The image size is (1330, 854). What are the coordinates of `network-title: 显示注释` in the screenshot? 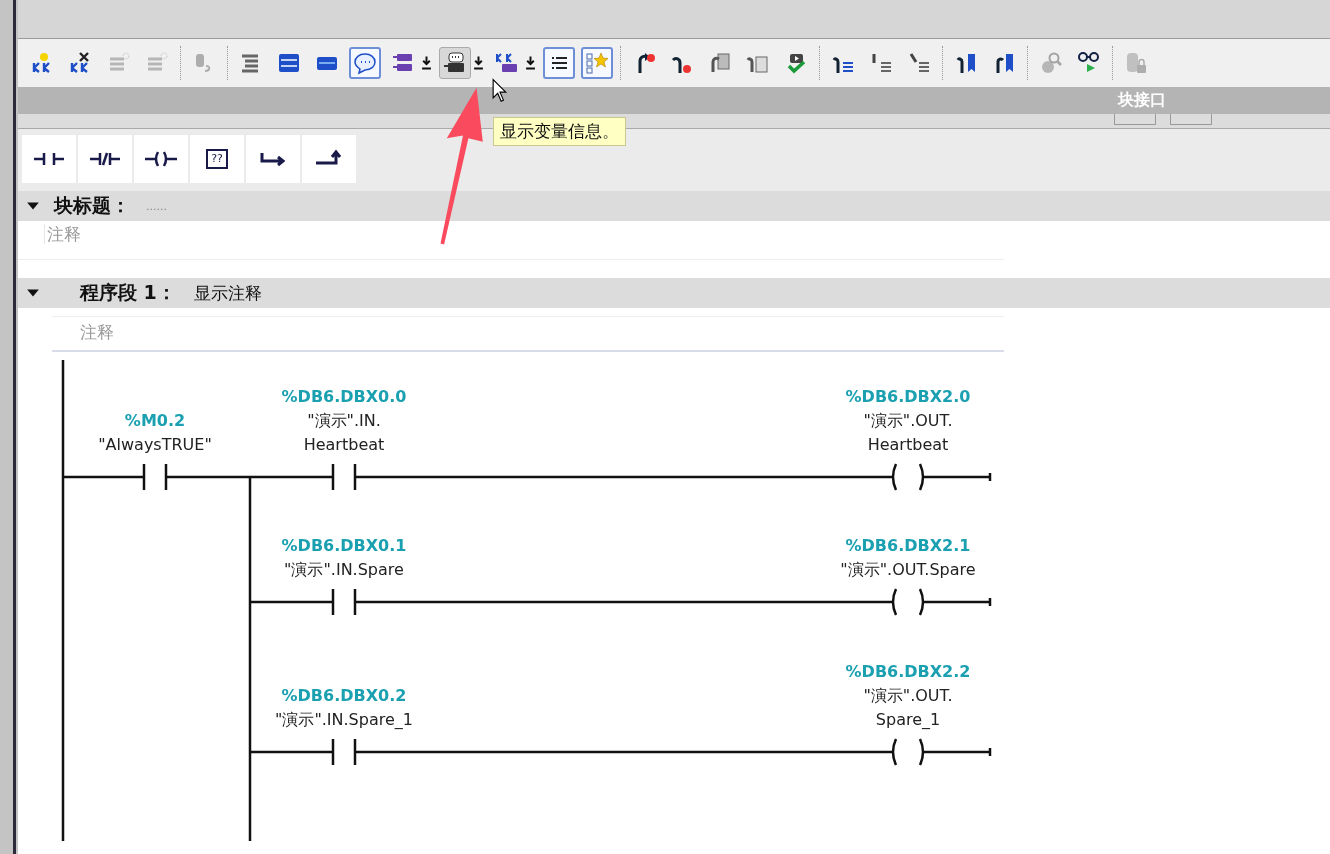 It's located at (227, 293).